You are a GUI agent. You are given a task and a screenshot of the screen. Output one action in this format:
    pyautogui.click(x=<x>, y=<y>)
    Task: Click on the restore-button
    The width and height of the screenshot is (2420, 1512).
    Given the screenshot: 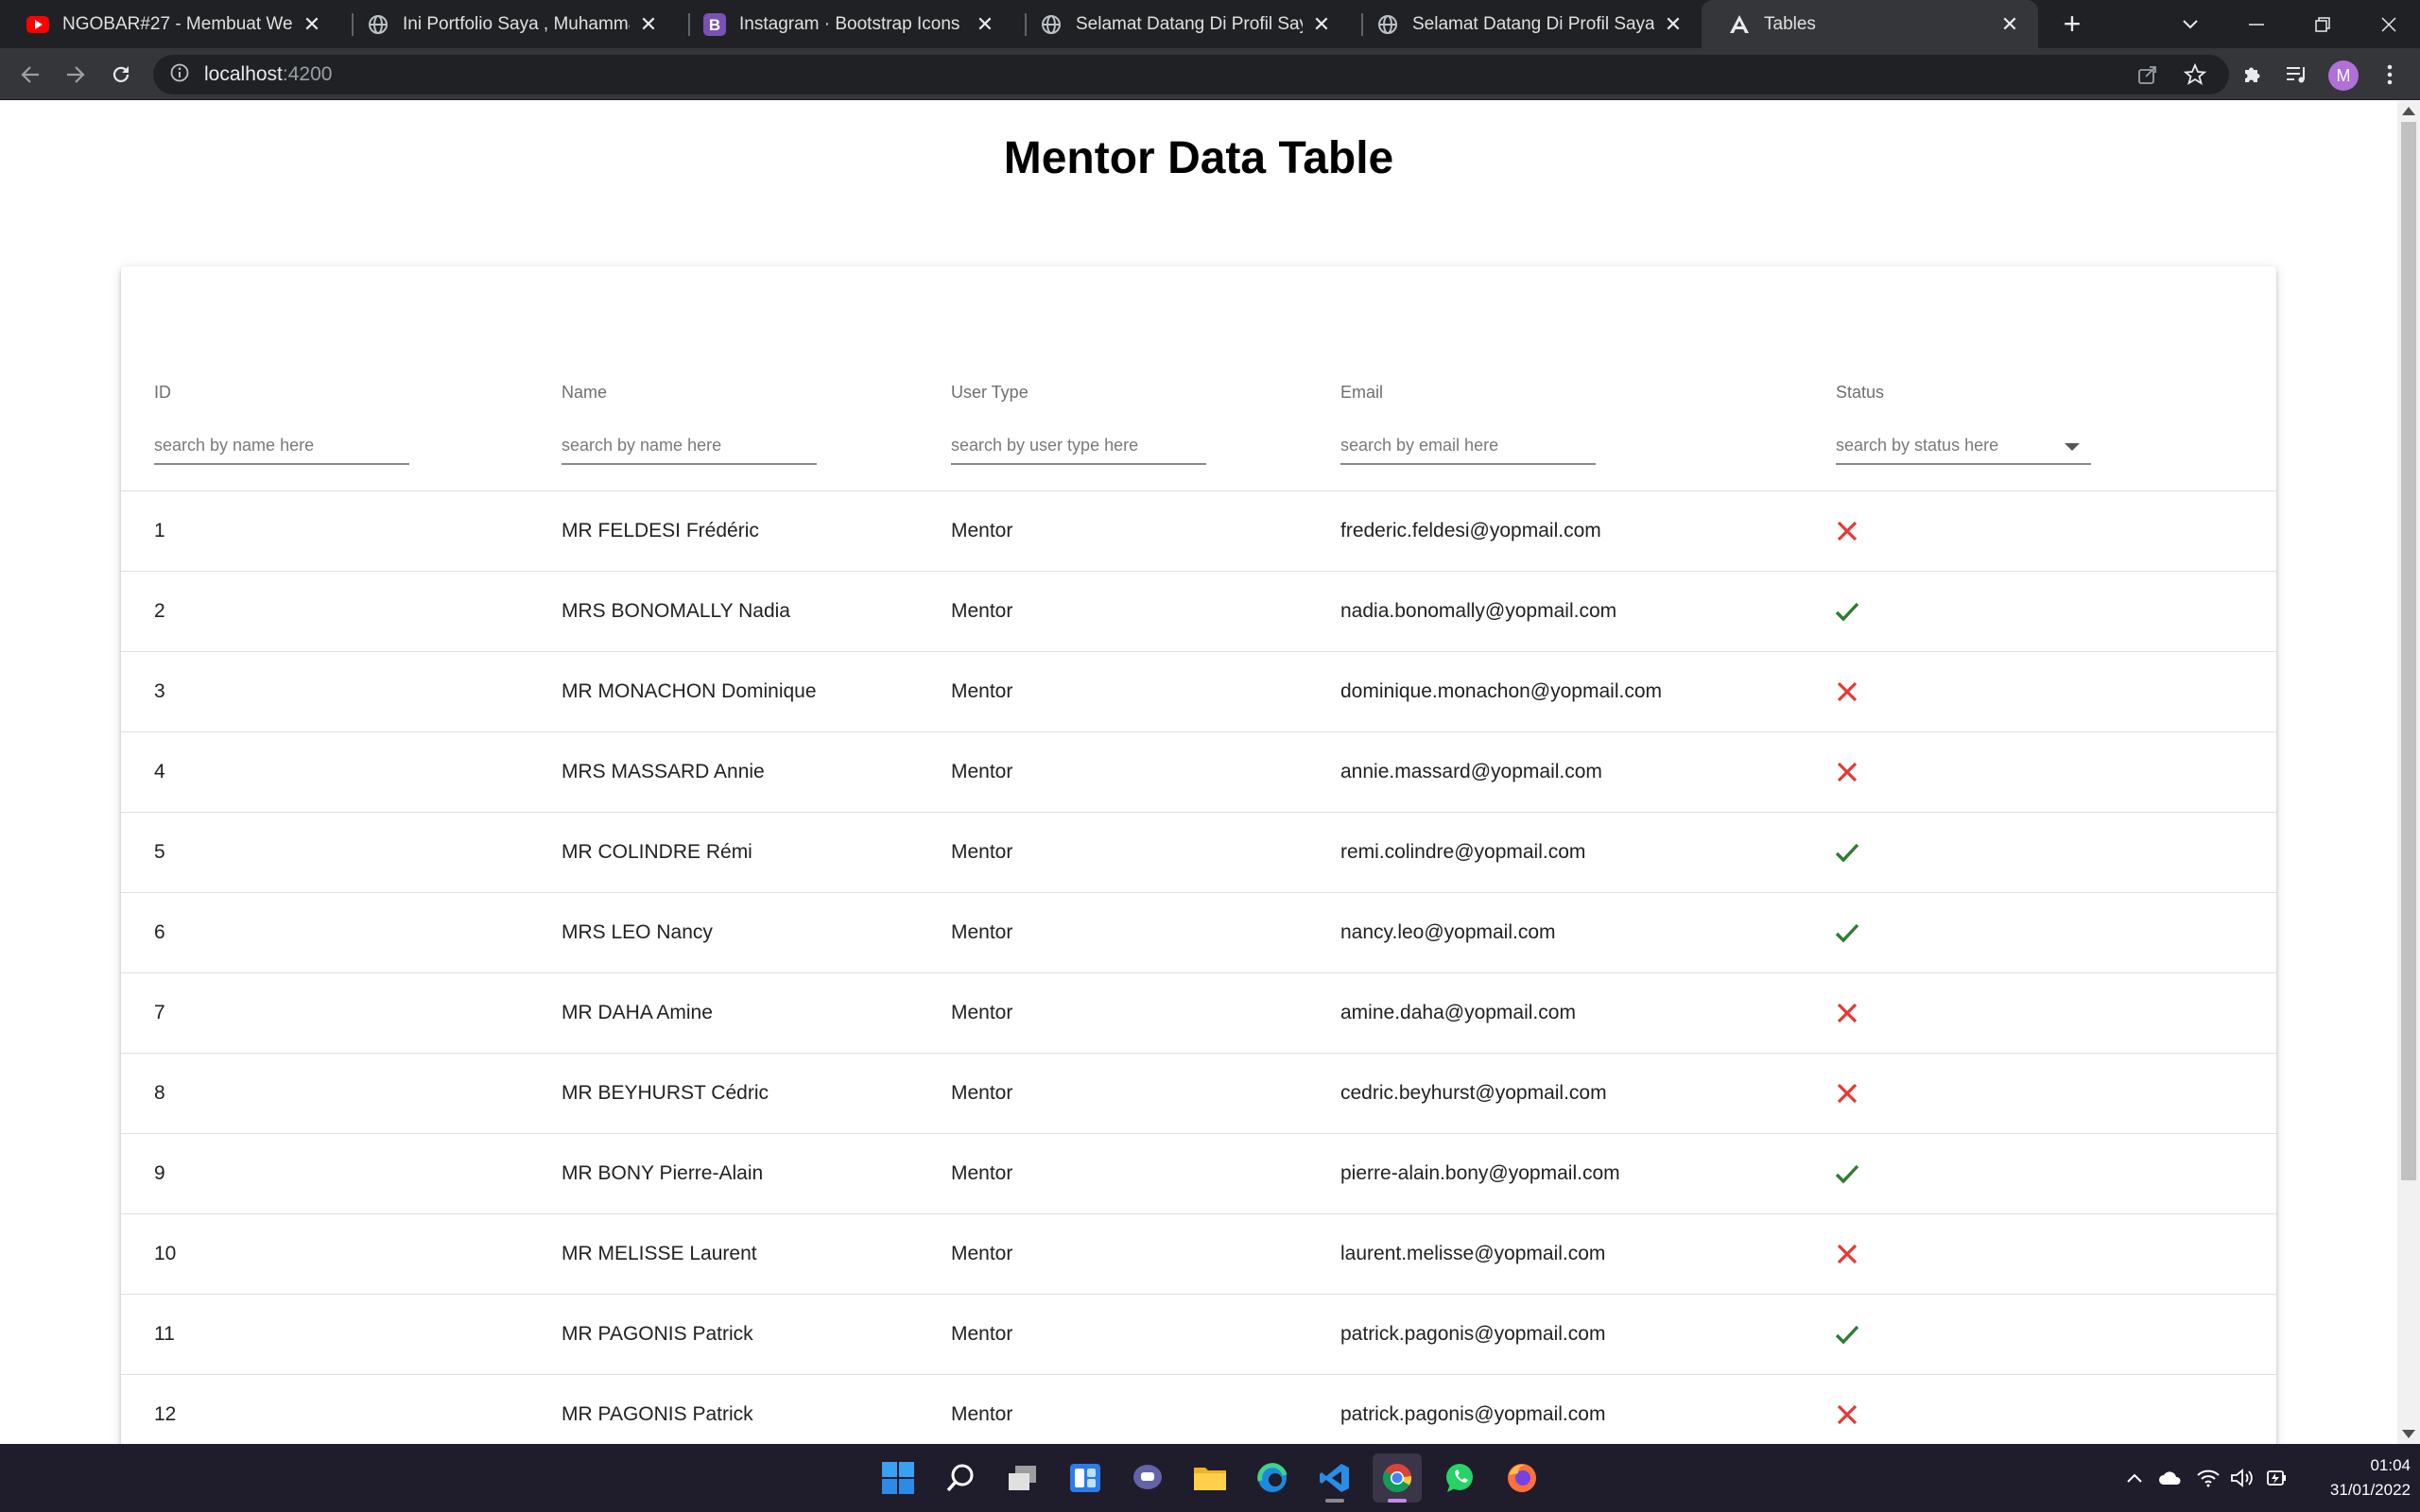 What is the action you would take?
    pyautogui.click(x=2322, y=24)
    